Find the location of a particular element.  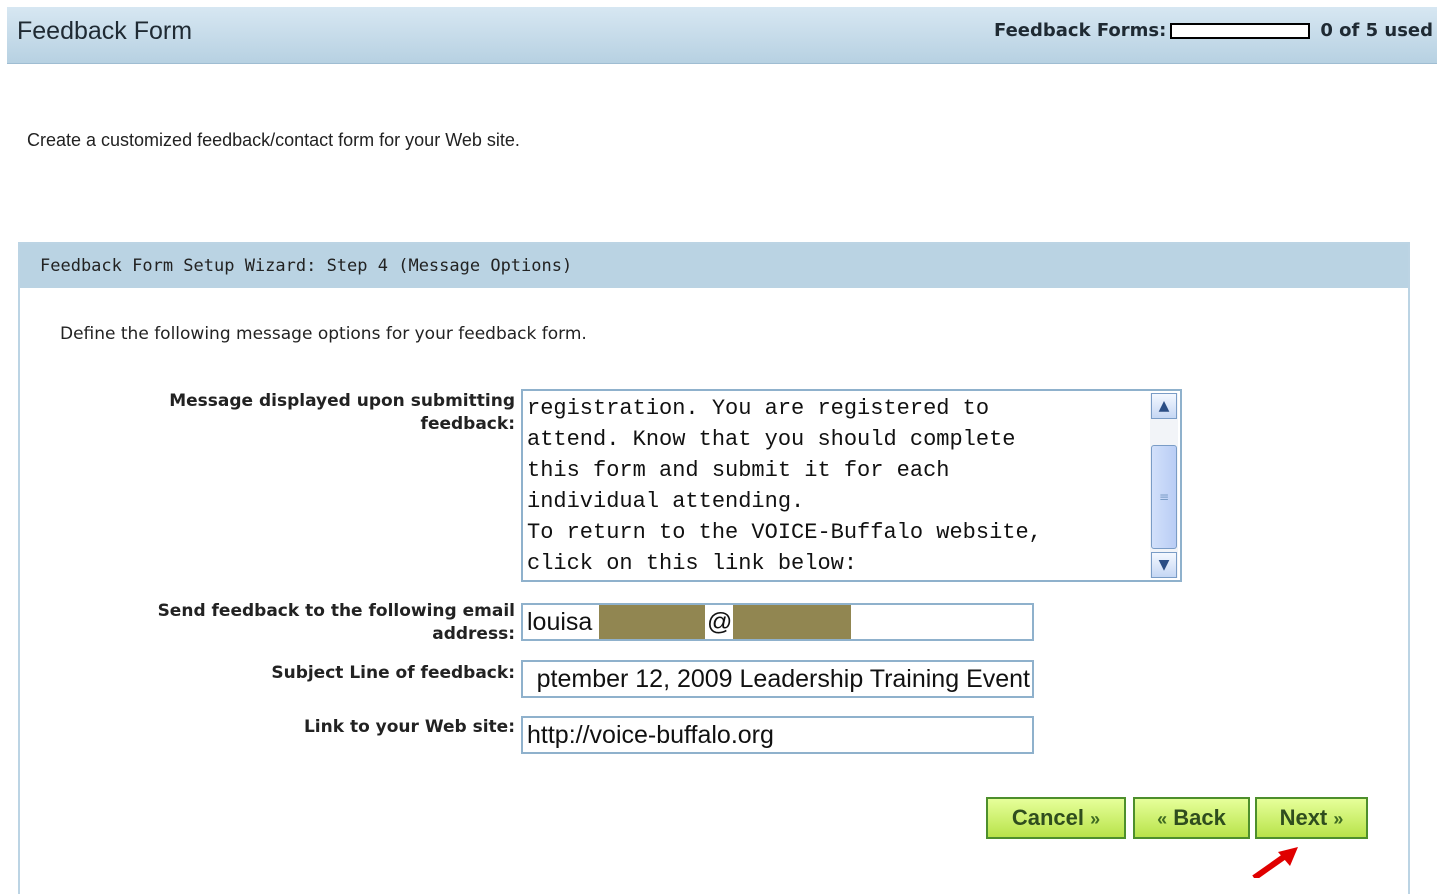

cancel-button-label: Cancel is located at coordinates (1047, 817).